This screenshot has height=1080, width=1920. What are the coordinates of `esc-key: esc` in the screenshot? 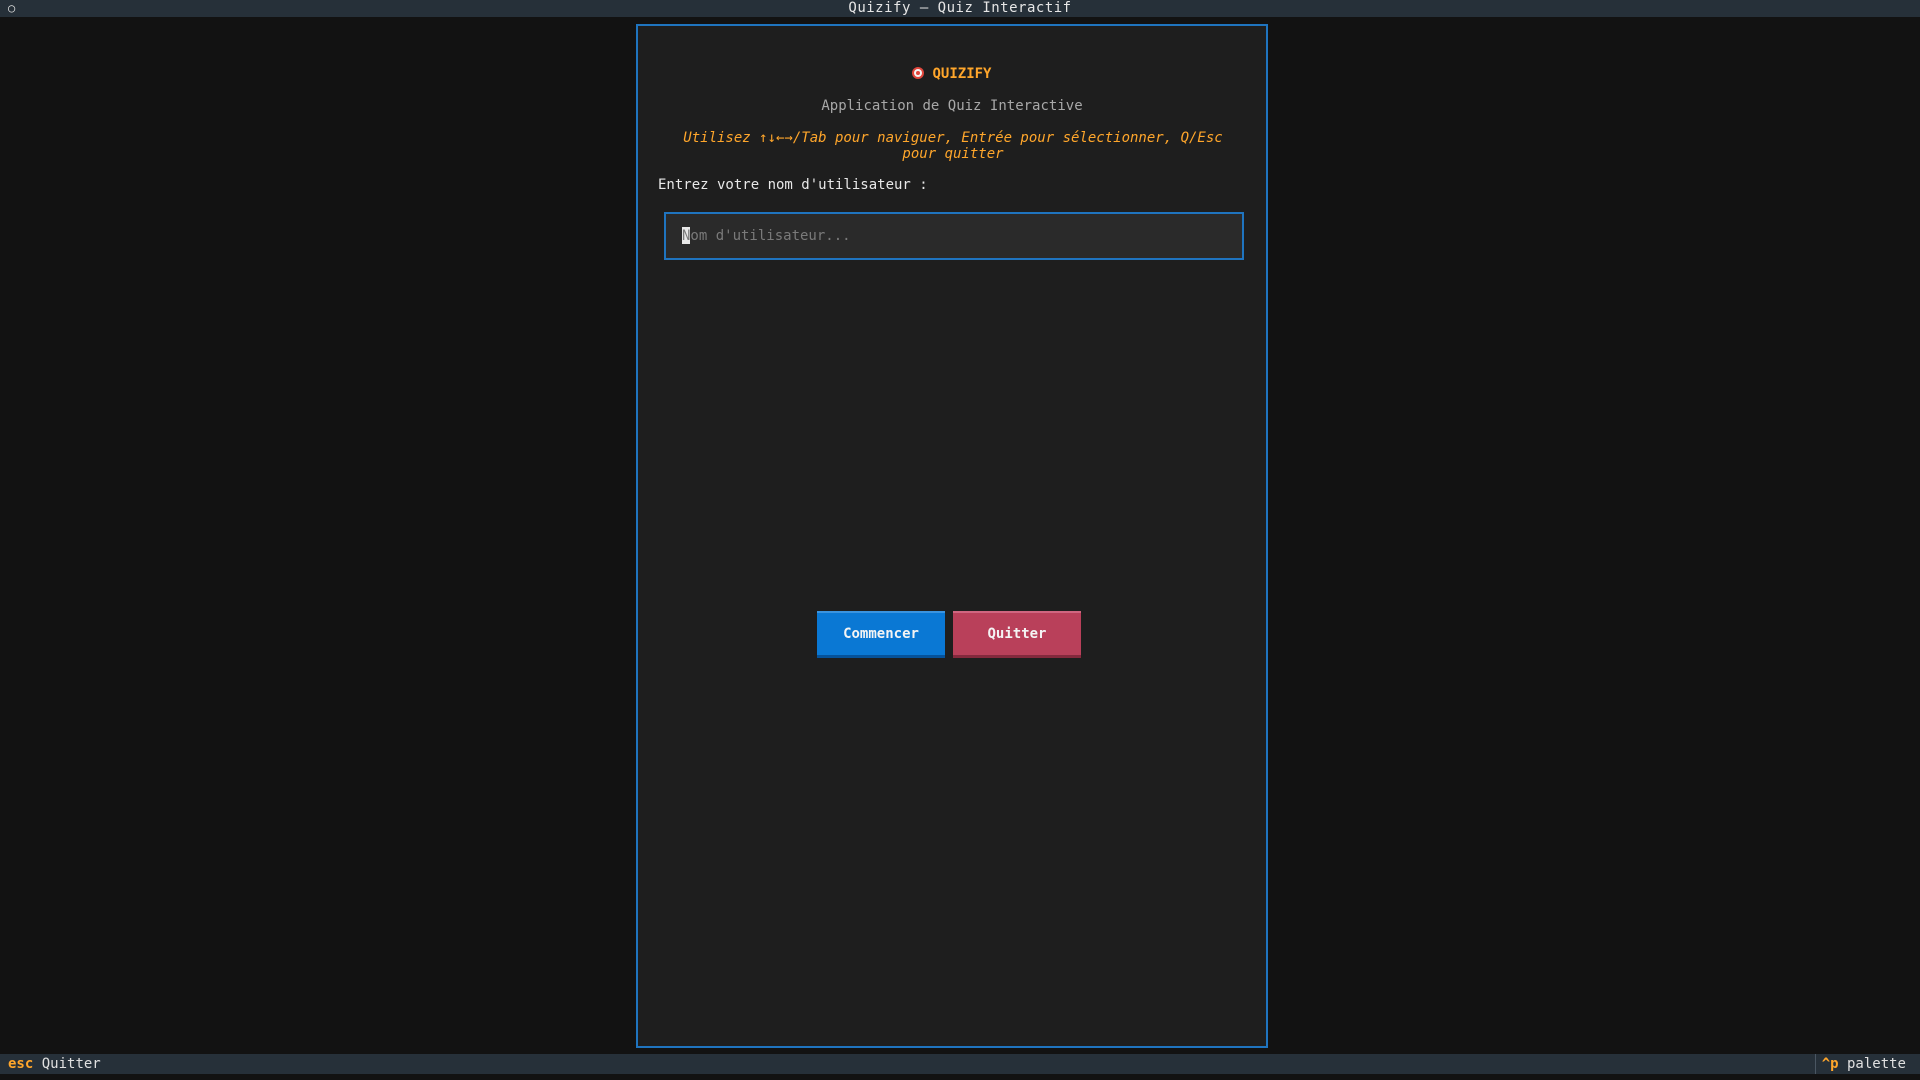 It's located at (21, 1064).